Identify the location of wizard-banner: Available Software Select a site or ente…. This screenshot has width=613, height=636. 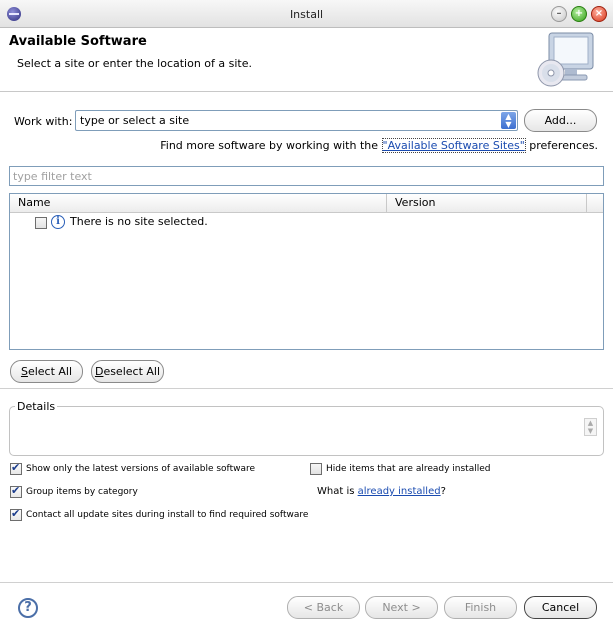
(306, 60).